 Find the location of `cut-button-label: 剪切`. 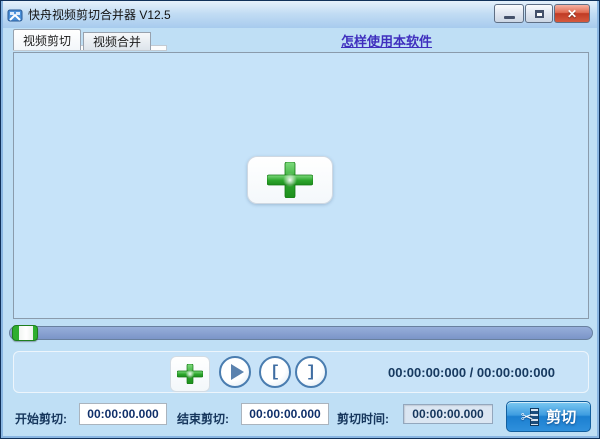

cut-button-label: 剪切 is located at coordinates (561, 417).